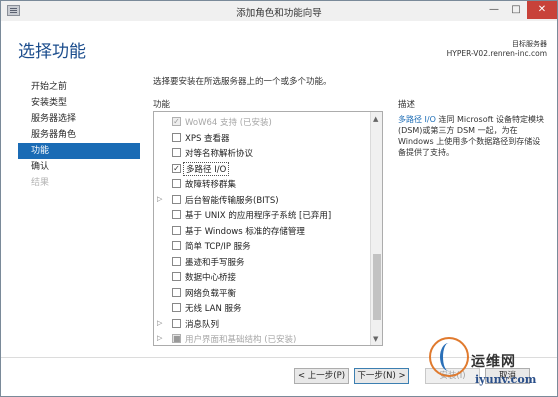 The height and width of the screenshot is (397, 558). What do you see at coordinates (176, 338) in the screenshot?
I see `feature-checkbox: ■` at bounding box center [176, 338].